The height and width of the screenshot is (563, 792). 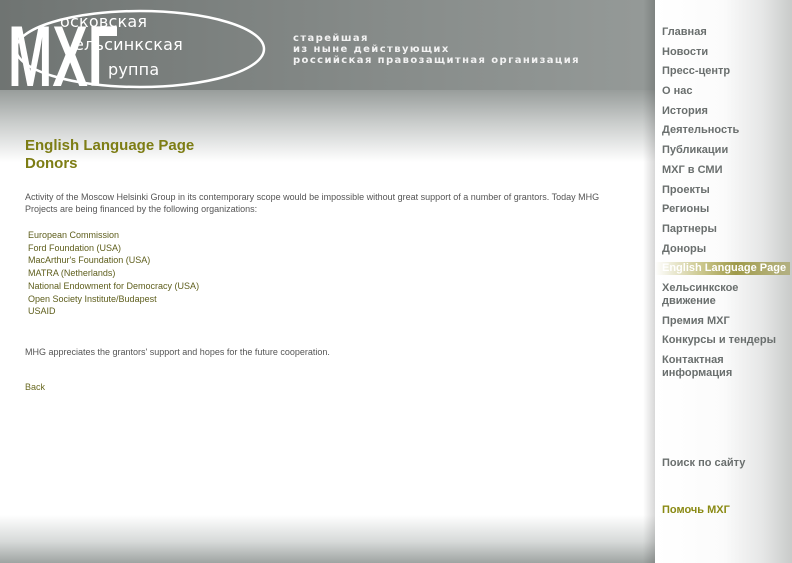 What do you see at coordinates (74, 235) in the screenshot?
I see `donor-item: European Commission` at bounding box center [74, 235].